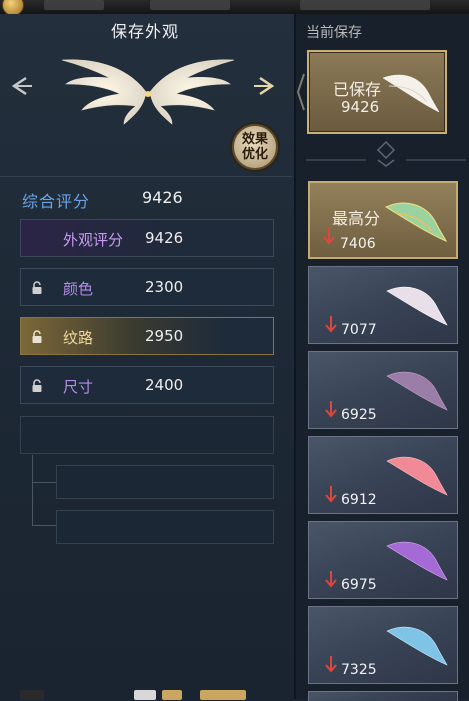  Describe the element at coordinates (147, 435) in the screenshot. I see `empty-slot` at that location.